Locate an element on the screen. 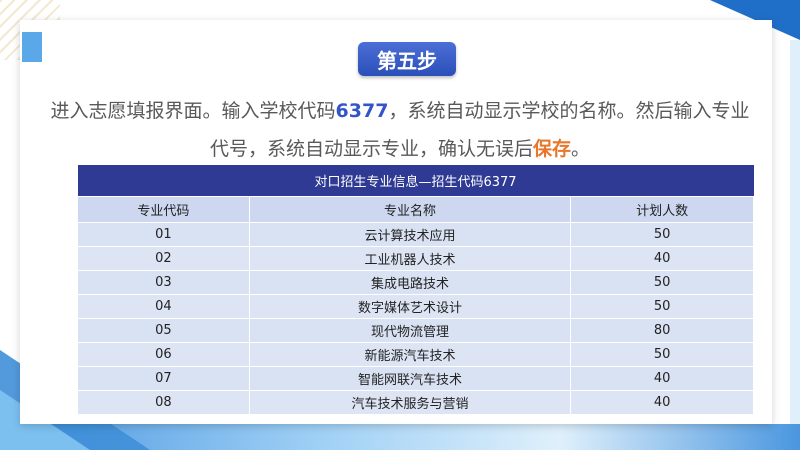  table-header-row: 专业代码 专业名称 计划人数 is located at coordinates (415, 209).